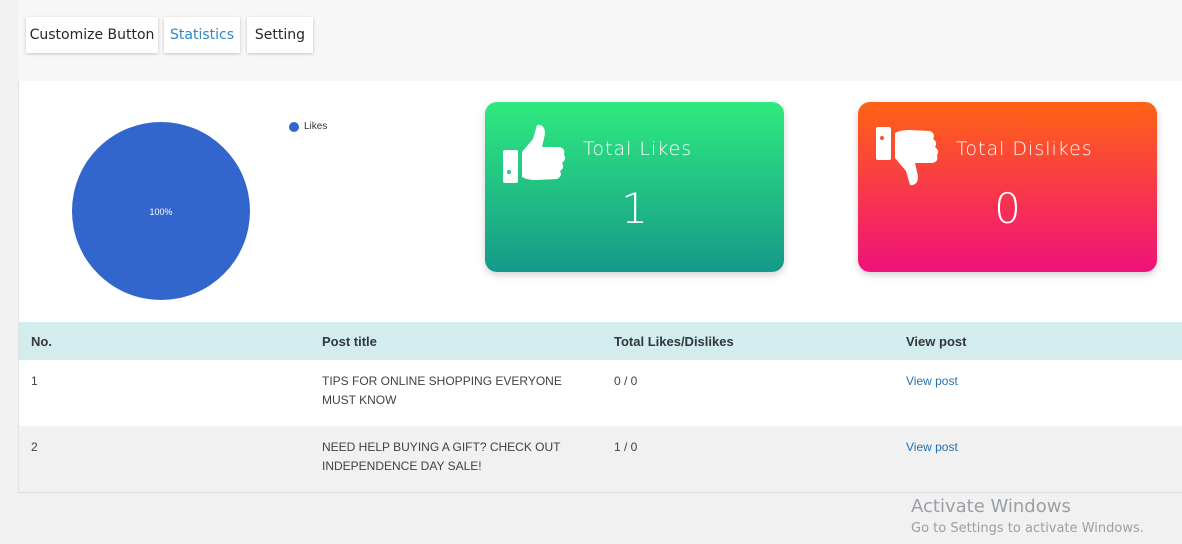  I want to click on row-total: 0 / 0, so click(626, 381).